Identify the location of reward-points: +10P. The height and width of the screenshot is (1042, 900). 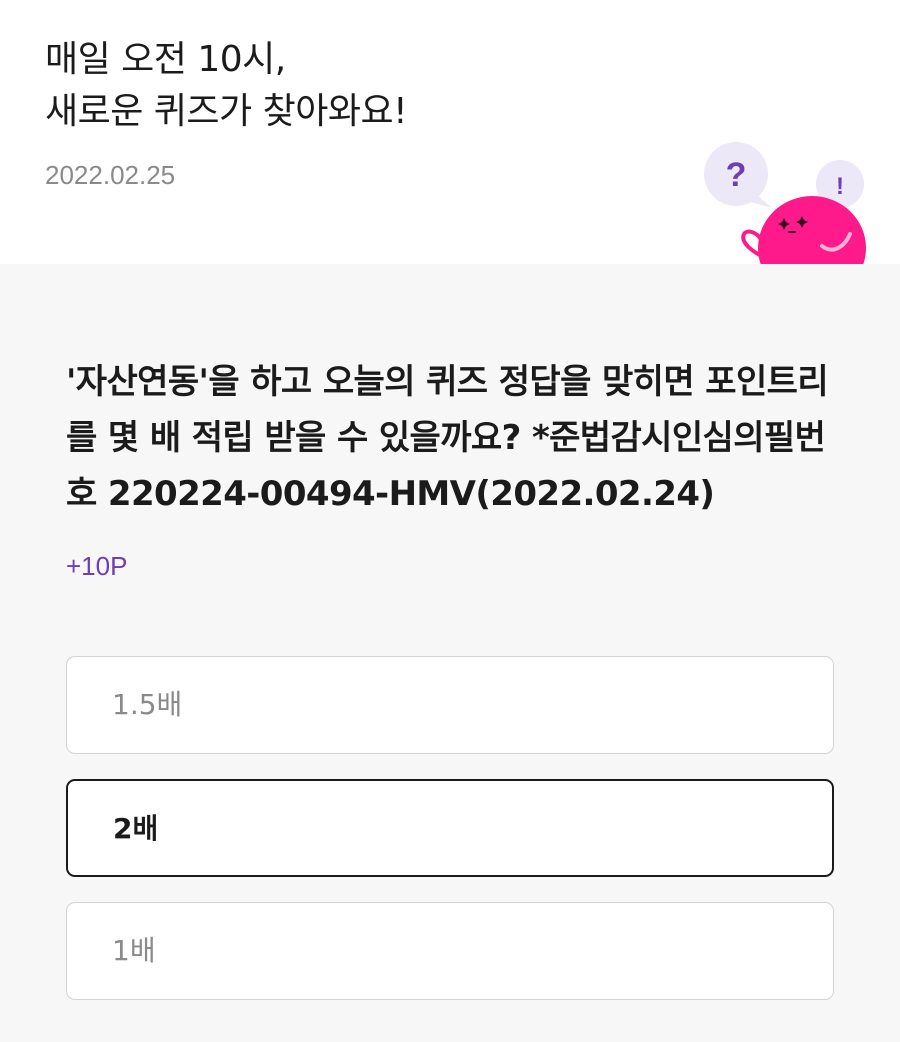
(97, 566).